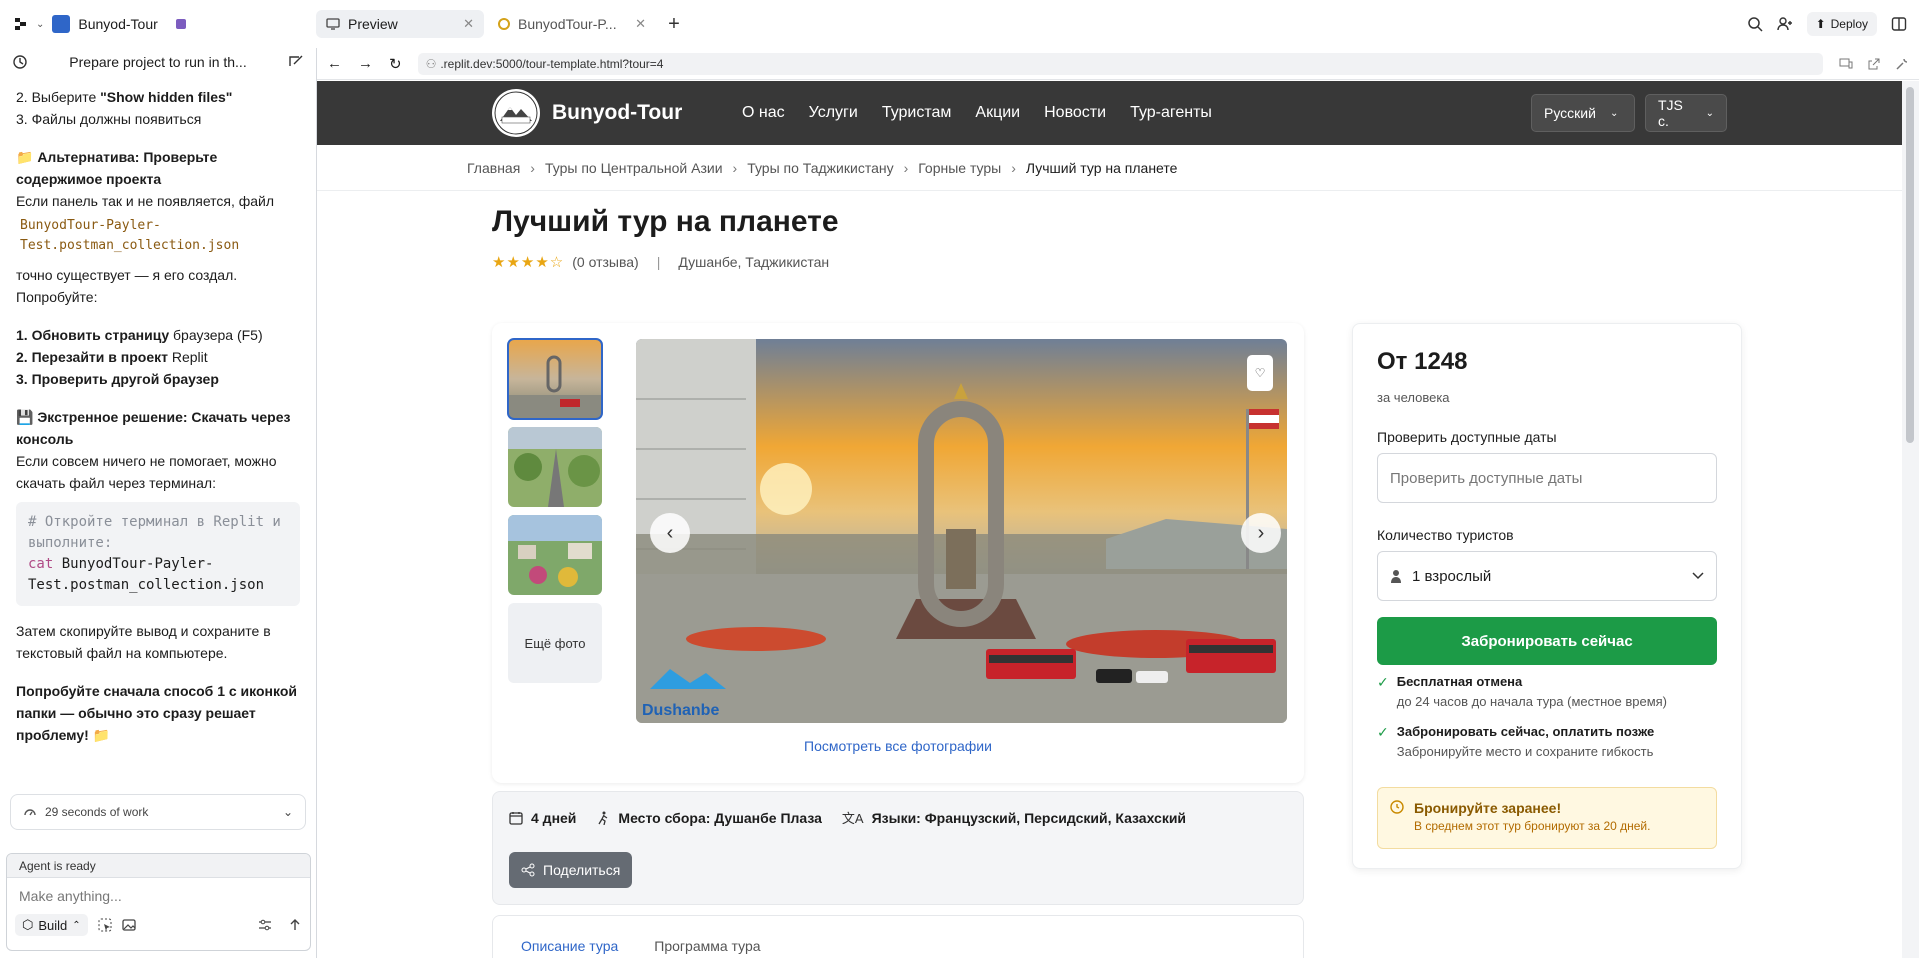  What do you see at coordinates (1686, 113) in the screenshot?
I see `currency-select: TJS с. ⌄` at bounding box center [1686, 113].